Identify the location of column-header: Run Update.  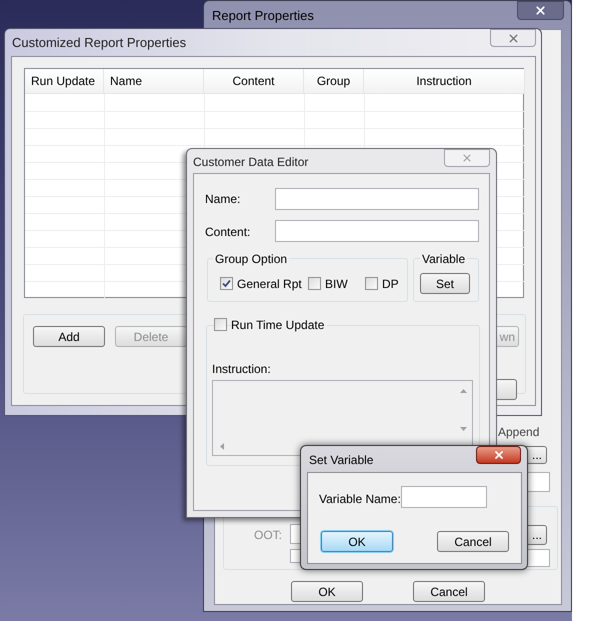
(64, 81).